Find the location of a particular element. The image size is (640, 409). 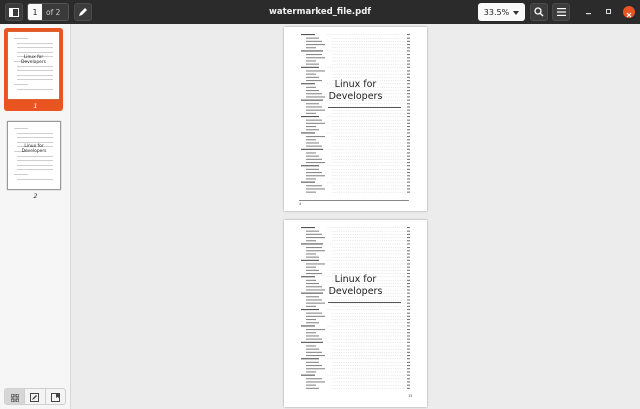

thumbnail-label-1: 1 is located at coordinates (35, 106).